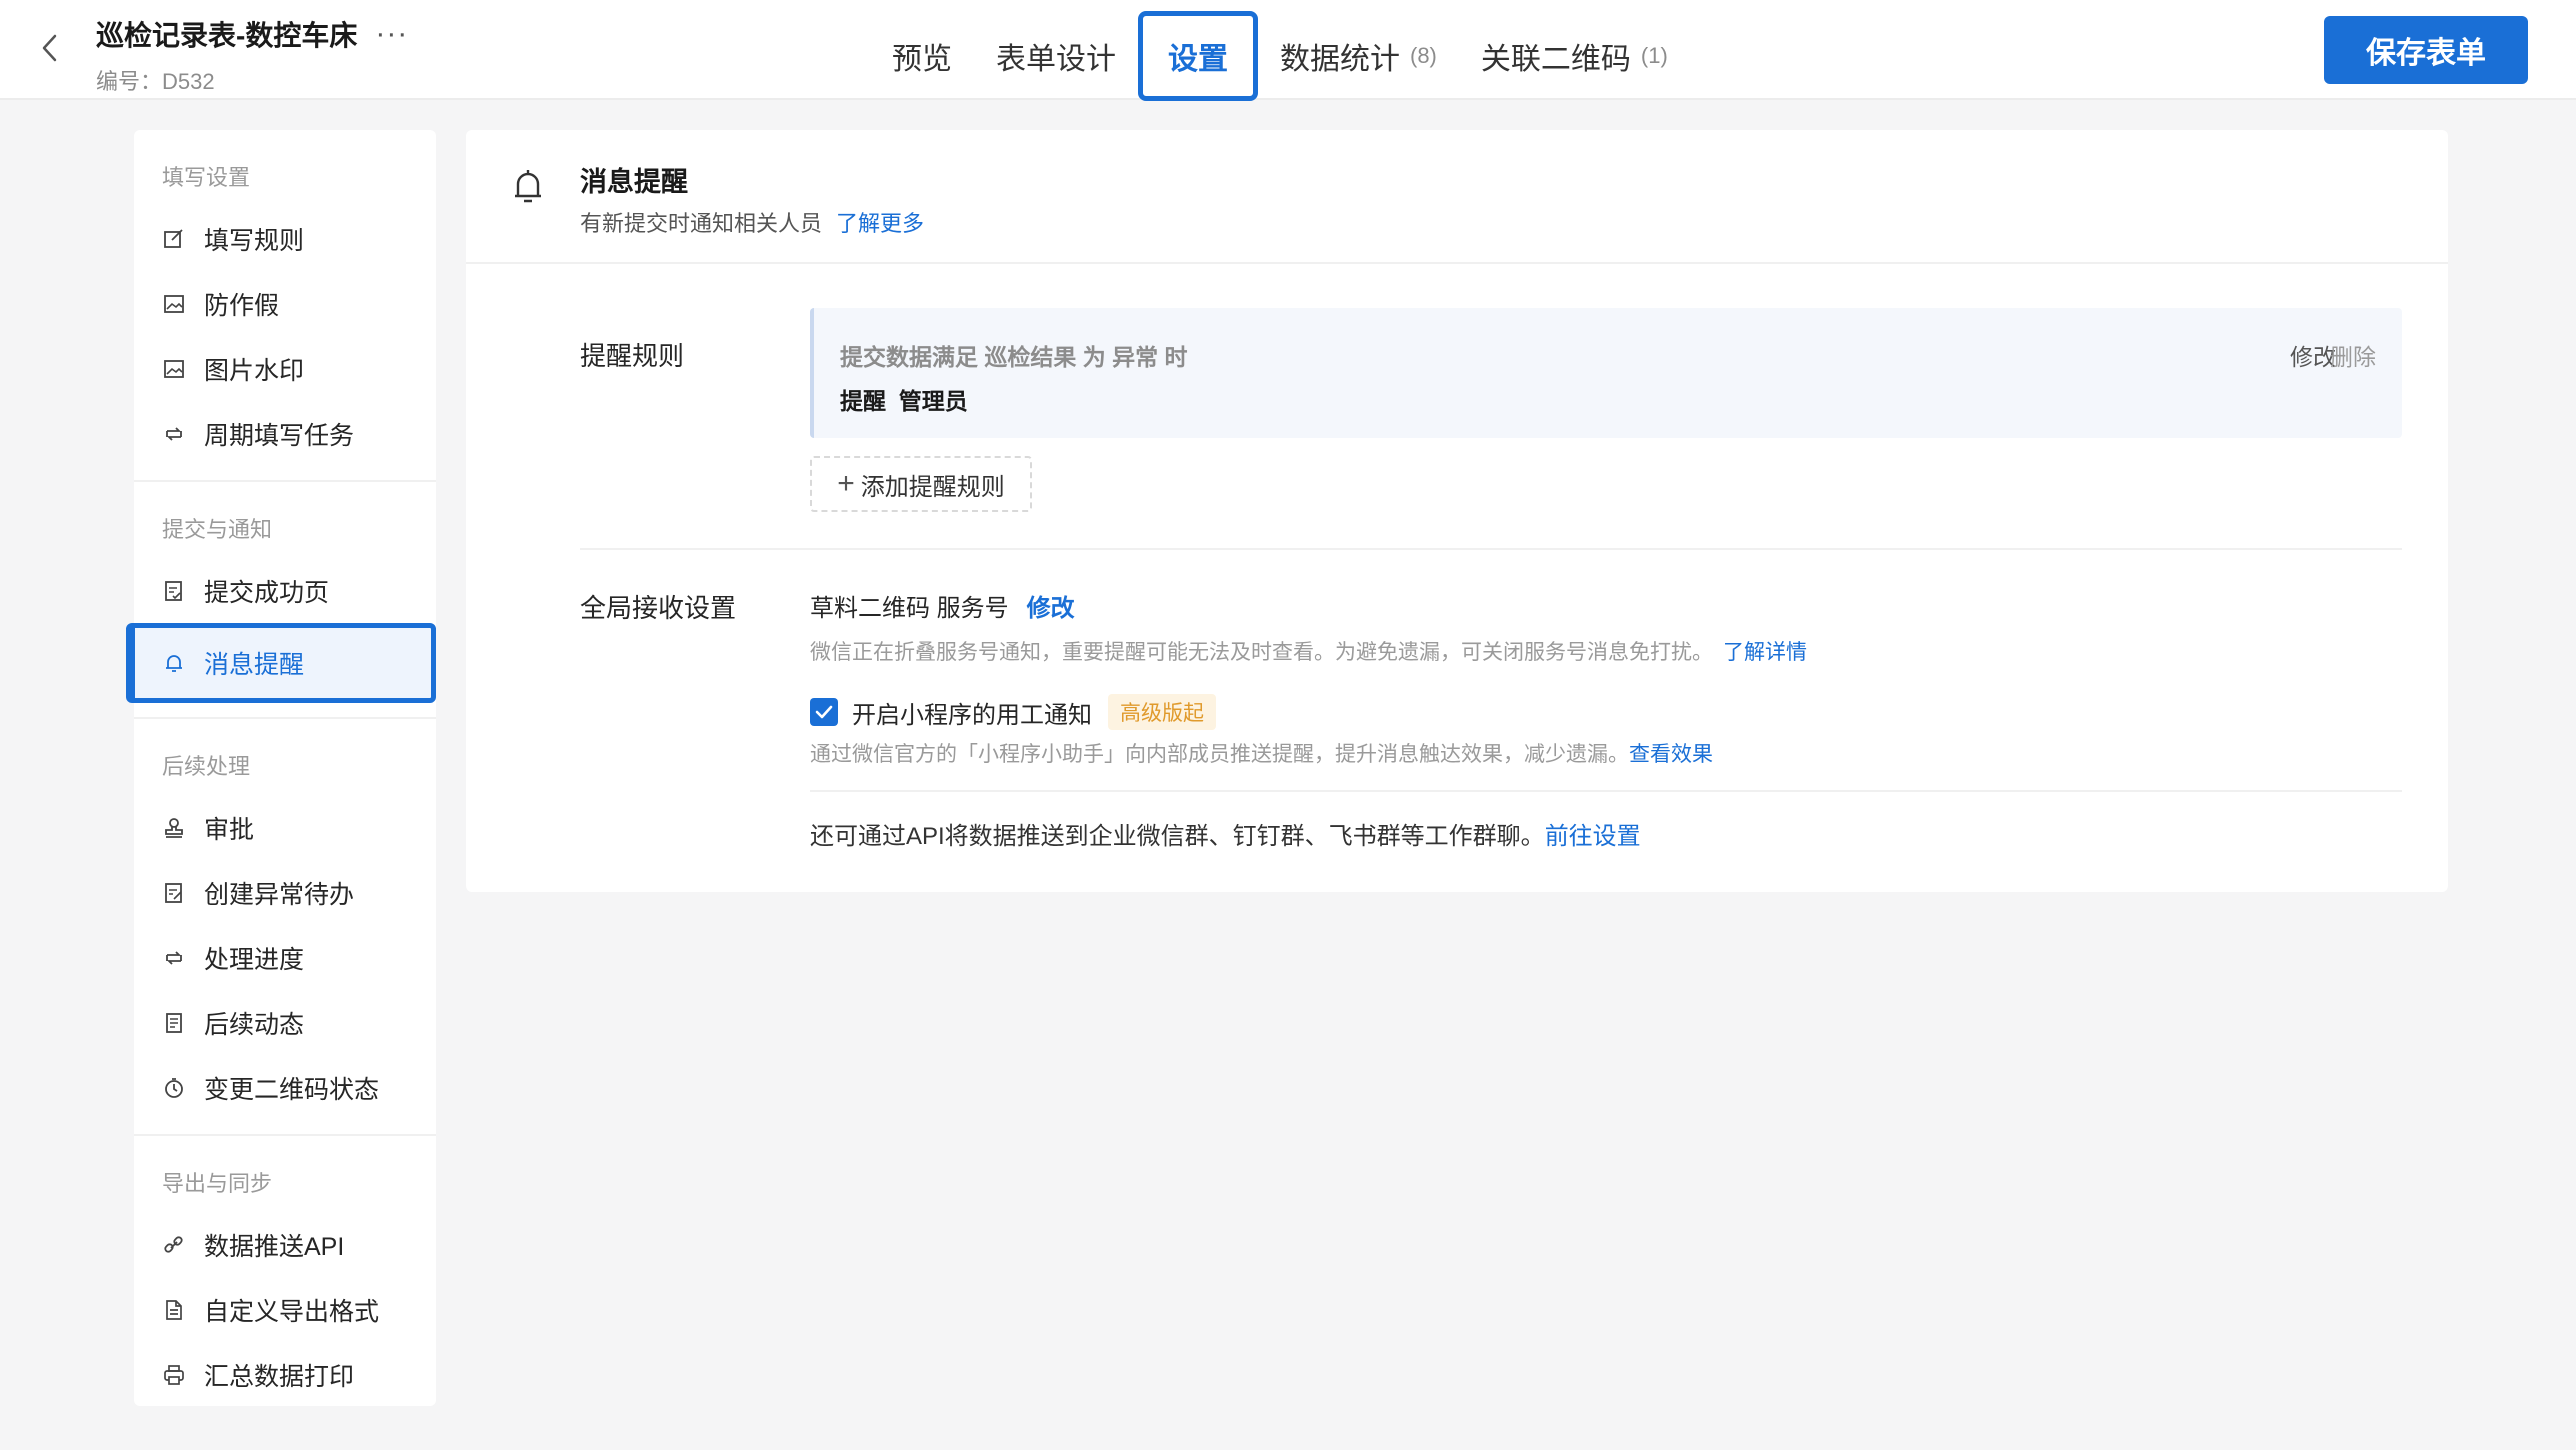 This screenshot has width=2576, height=1450. I want to click on sidebar-item-message-reminder: 消息提醒, so click(281, 663).